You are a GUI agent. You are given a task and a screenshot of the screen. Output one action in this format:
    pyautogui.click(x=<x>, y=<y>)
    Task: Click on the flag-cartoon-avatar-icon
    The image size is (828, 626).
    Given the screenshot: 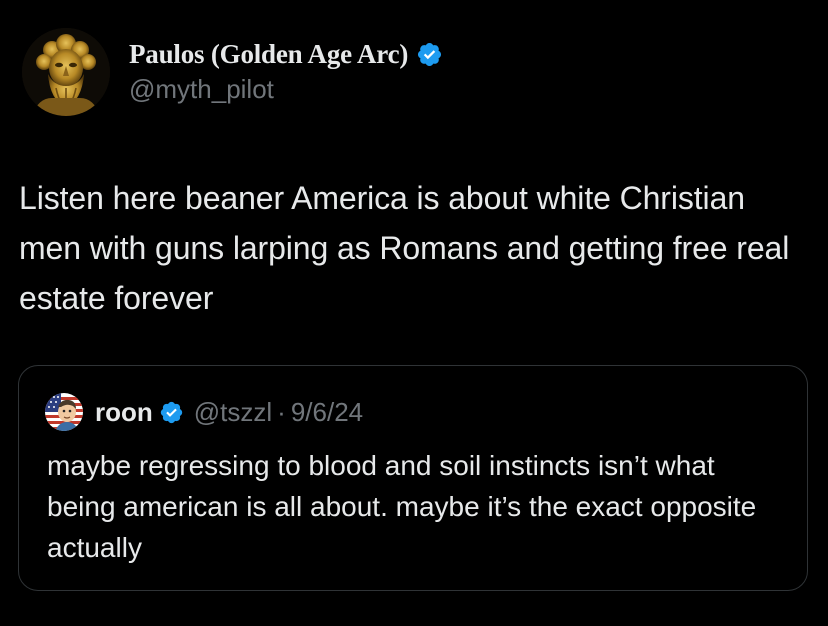 What is the action you would take?
    pyautogui.click(x=64, y=412)
    